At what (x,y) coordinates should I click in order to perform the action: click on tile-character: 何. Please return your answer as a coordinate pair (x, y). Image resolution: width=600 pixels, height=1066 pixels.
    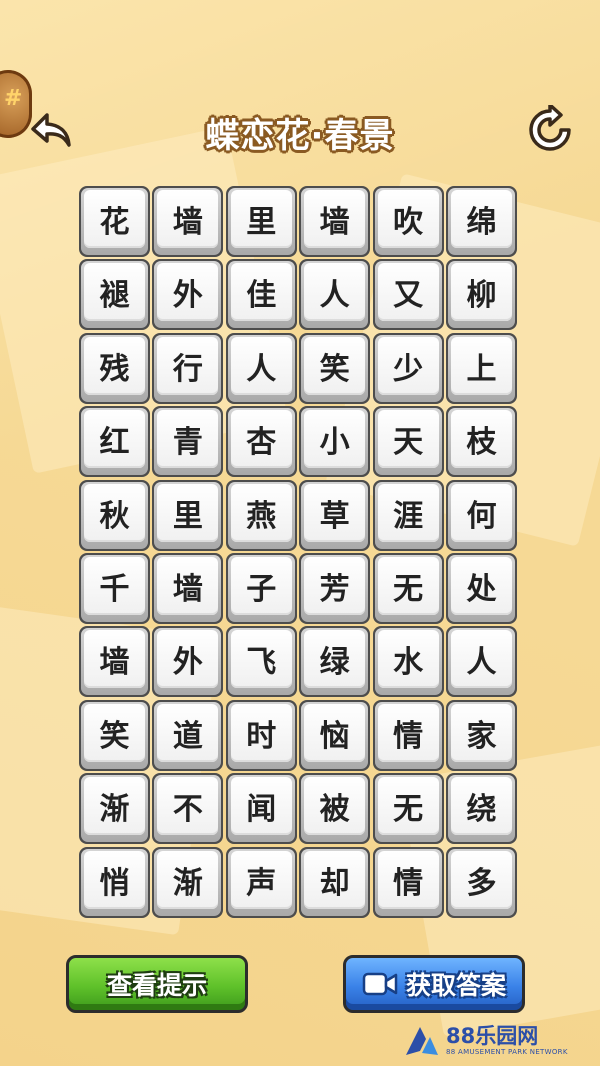
    Looking at the image, I should click on (481, 516).